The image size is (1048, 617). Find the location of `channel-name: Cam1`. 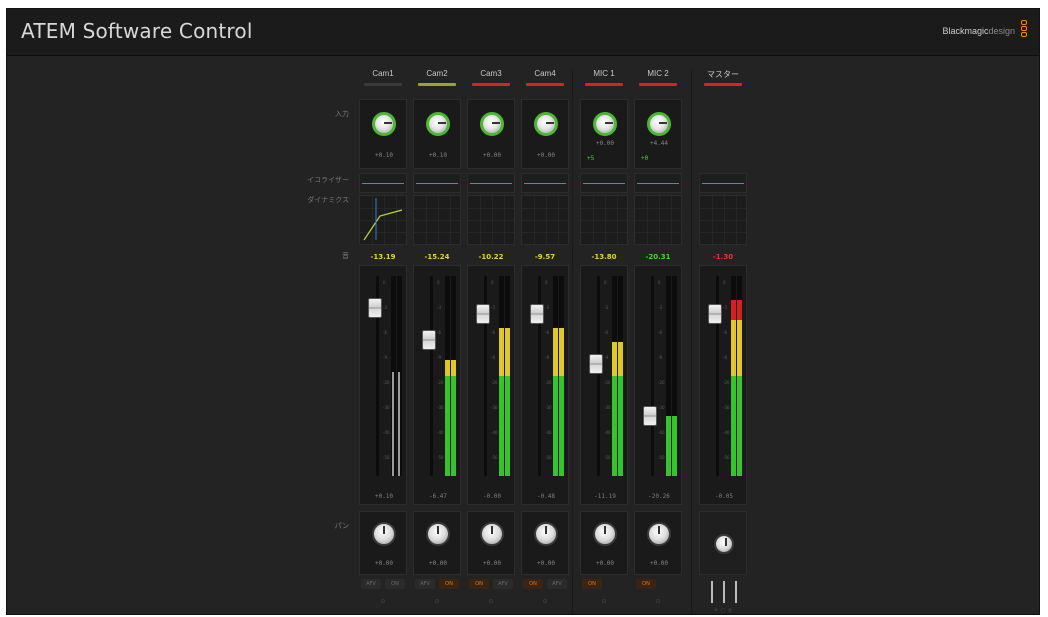

channel-name: Cam1 is located at coordinates (383, 73).